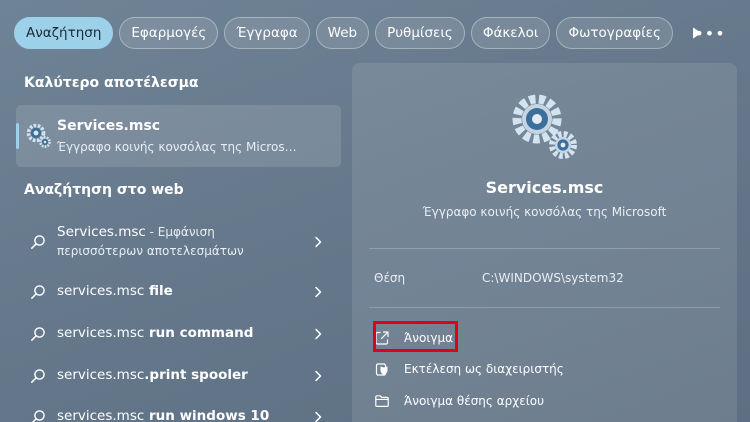  What do you see at coordinates (390, 278) in the screenshot?
I see `location-label: Θέση` at bounding box center [390, 278].